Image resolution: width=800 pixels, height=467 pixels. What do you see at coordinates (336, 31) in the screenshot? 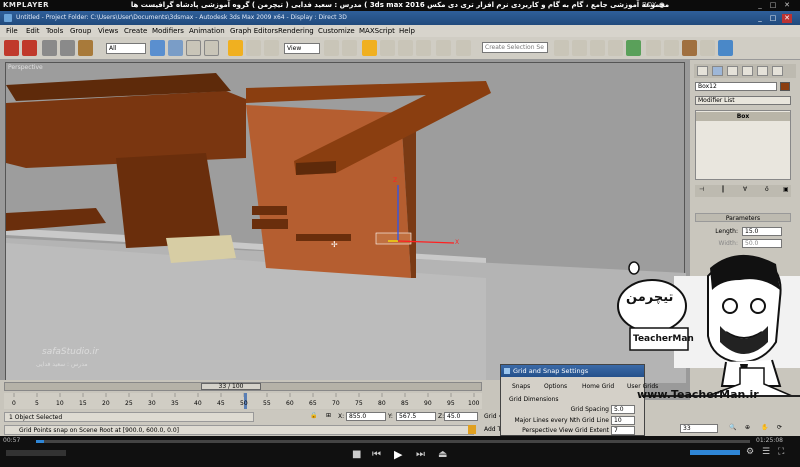
I see `menu-customize: Customize` at bounding box center [336, 31].